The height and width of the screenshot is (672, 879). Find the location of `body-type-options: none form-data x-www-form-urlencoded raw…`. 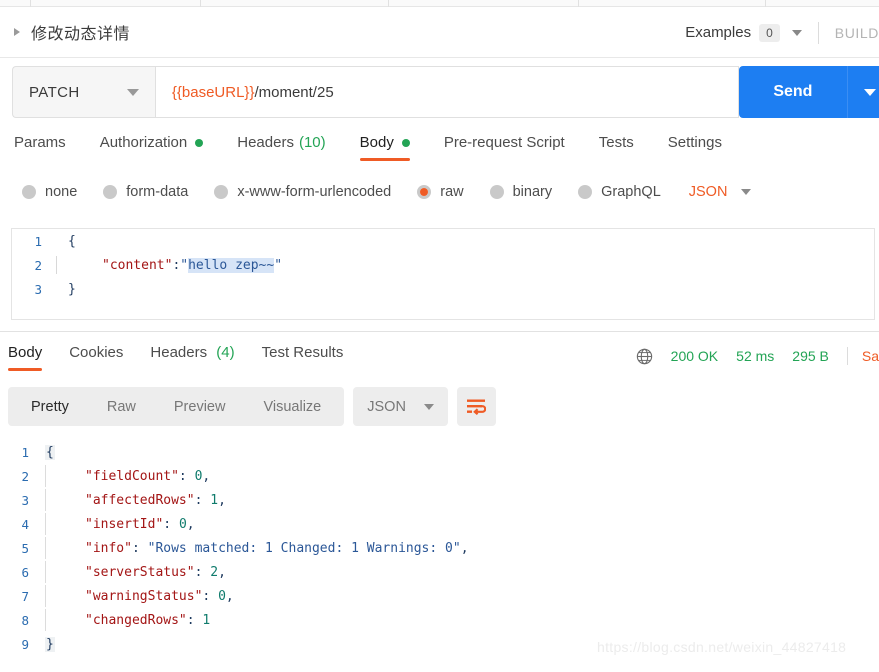

body-type-options: none form-data x-www-form-urlencoded raw… is located at coordinates (387, 192).